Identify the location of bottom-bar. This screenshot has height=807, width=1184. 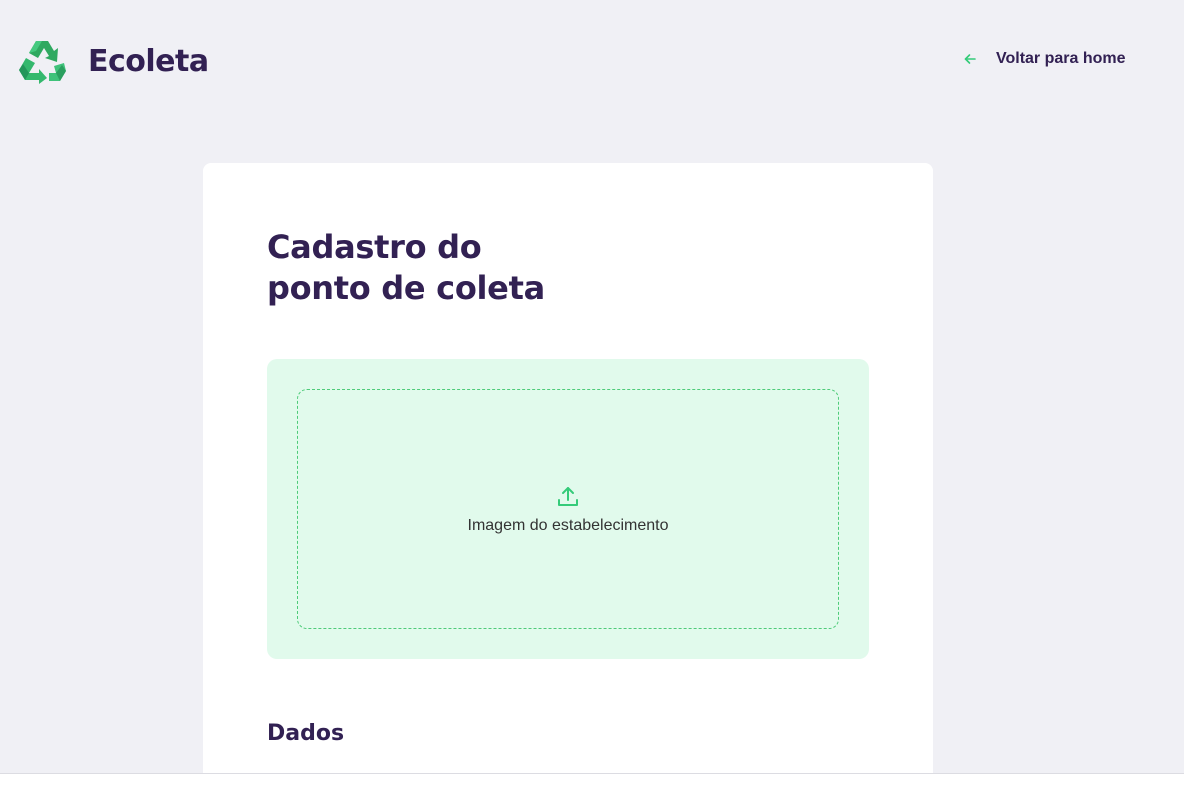
(592, 790).